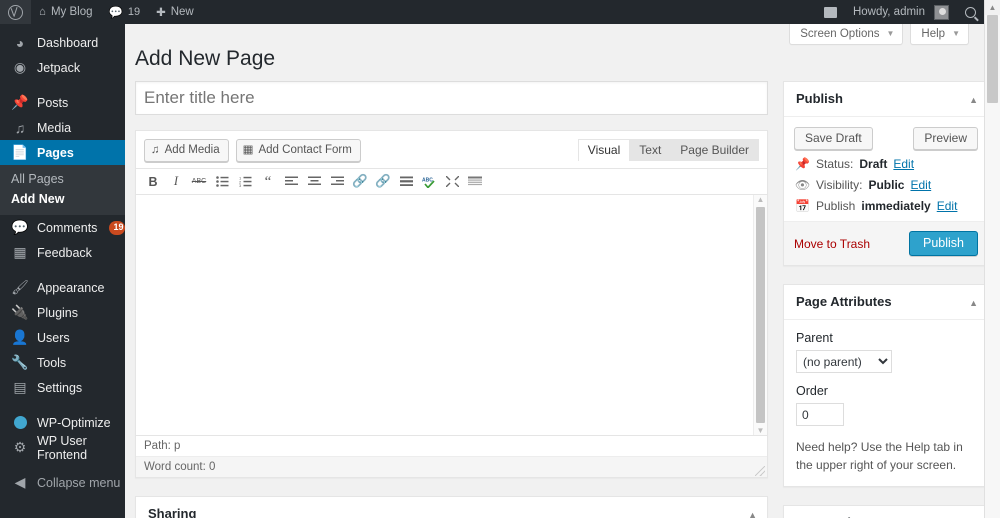 The height and width of the screenshot is (518, 1000). Describe the element at coordinates (66, 152) in the screenshot. I see `sidebar-item-pages: 📄 Pages` at that location.